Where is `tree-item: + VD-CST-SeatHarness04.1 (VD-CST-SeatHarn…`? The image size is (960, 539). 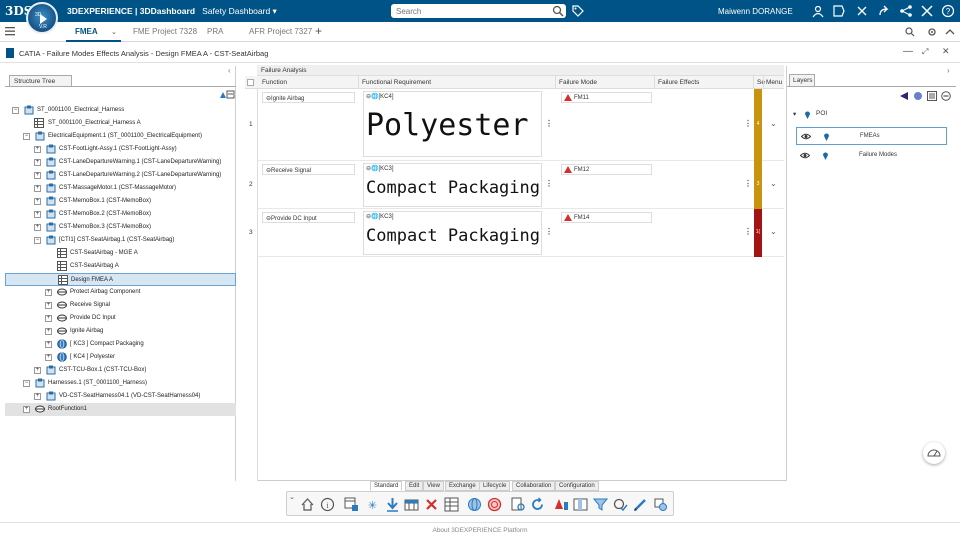 tree-item: + VD-CST-SeatHarness04.1 (VD-CST-SeatHarn… is located at coordinates (120, 396).